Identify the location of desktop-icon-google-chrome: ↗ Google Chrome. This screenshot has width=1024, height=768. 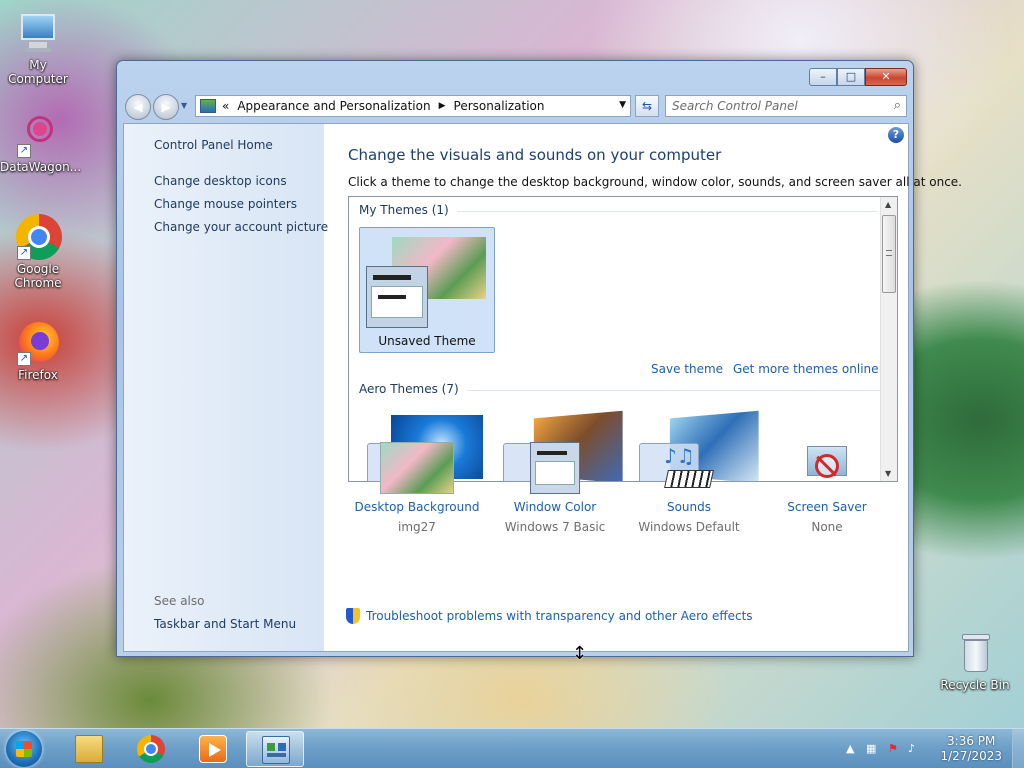
(38, 252).